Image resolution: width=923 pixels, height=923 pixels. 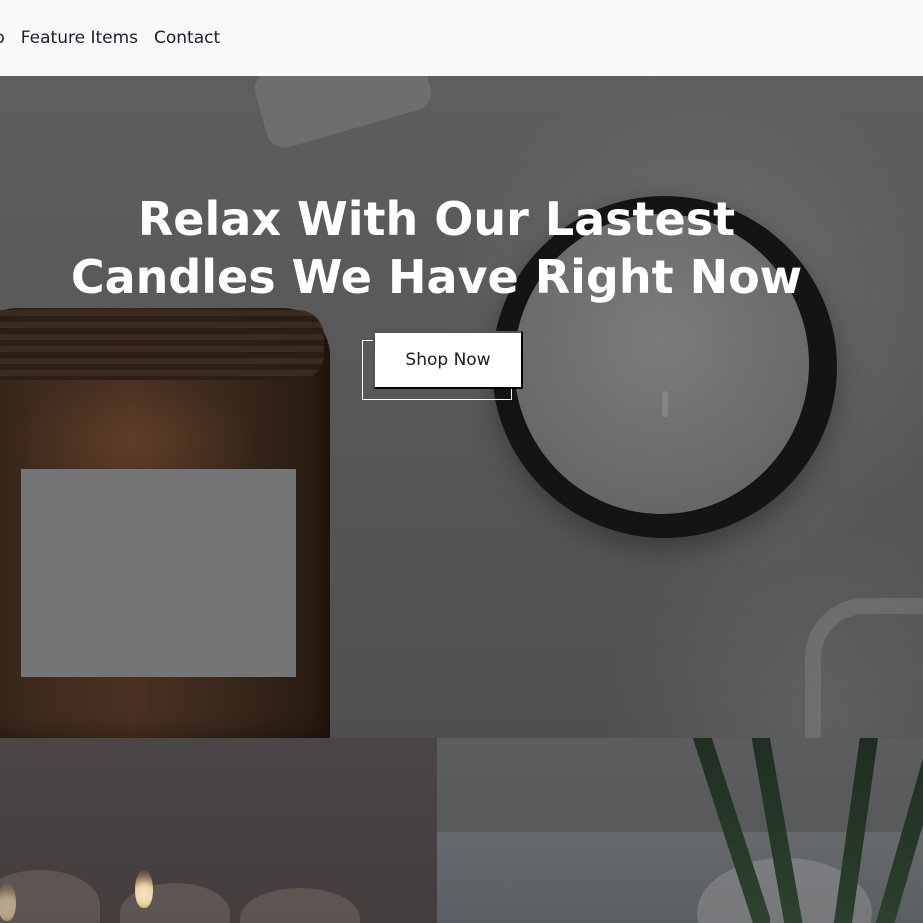 What do you see at coordinates (461, 38) in the screenshot?
I see `top-navbar: p Feature Items Contact` at bounding box center [461, 38].